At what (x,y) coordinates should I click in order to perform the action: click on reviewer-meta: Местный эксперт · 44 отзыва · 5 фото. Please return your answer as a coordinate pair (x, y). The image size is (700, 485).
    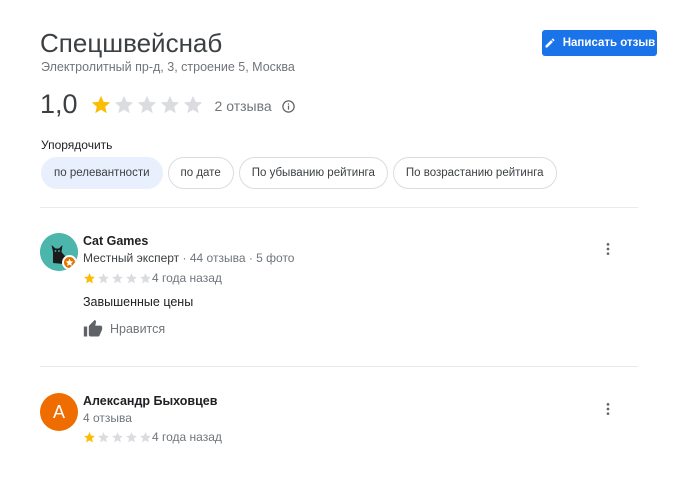
    Looking at the image, I should click on (188, 258).